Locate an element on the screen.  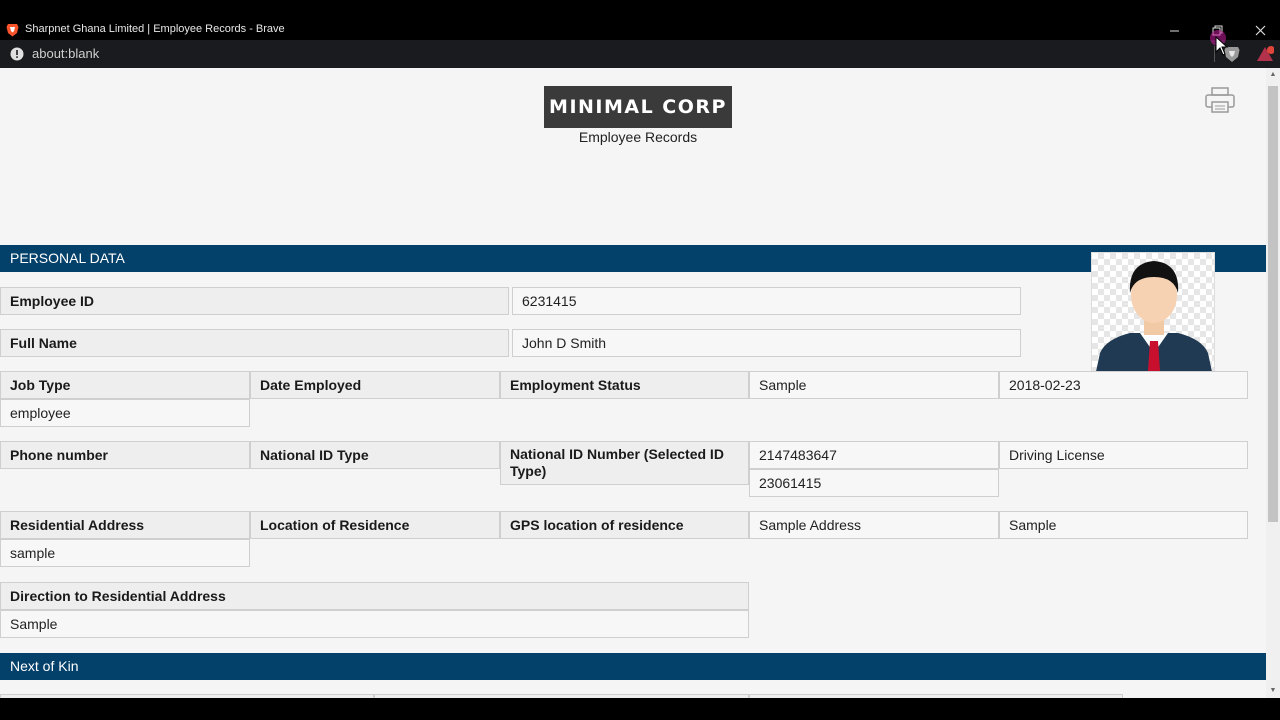
close-icon is located at coordinates (1260, 30).